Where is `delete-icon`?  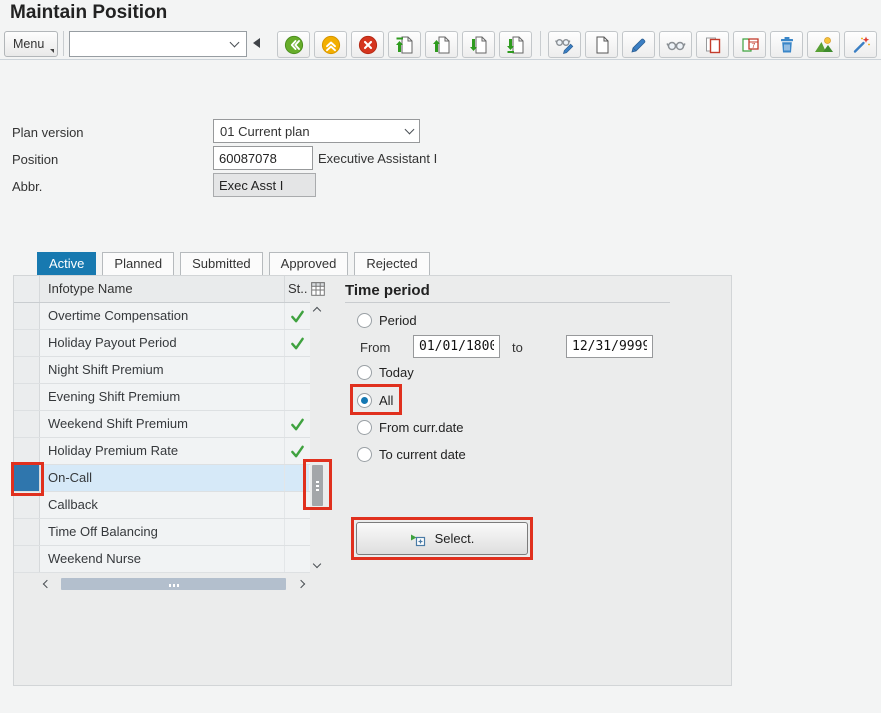
delete-icon is located at coordinates (786, 44).